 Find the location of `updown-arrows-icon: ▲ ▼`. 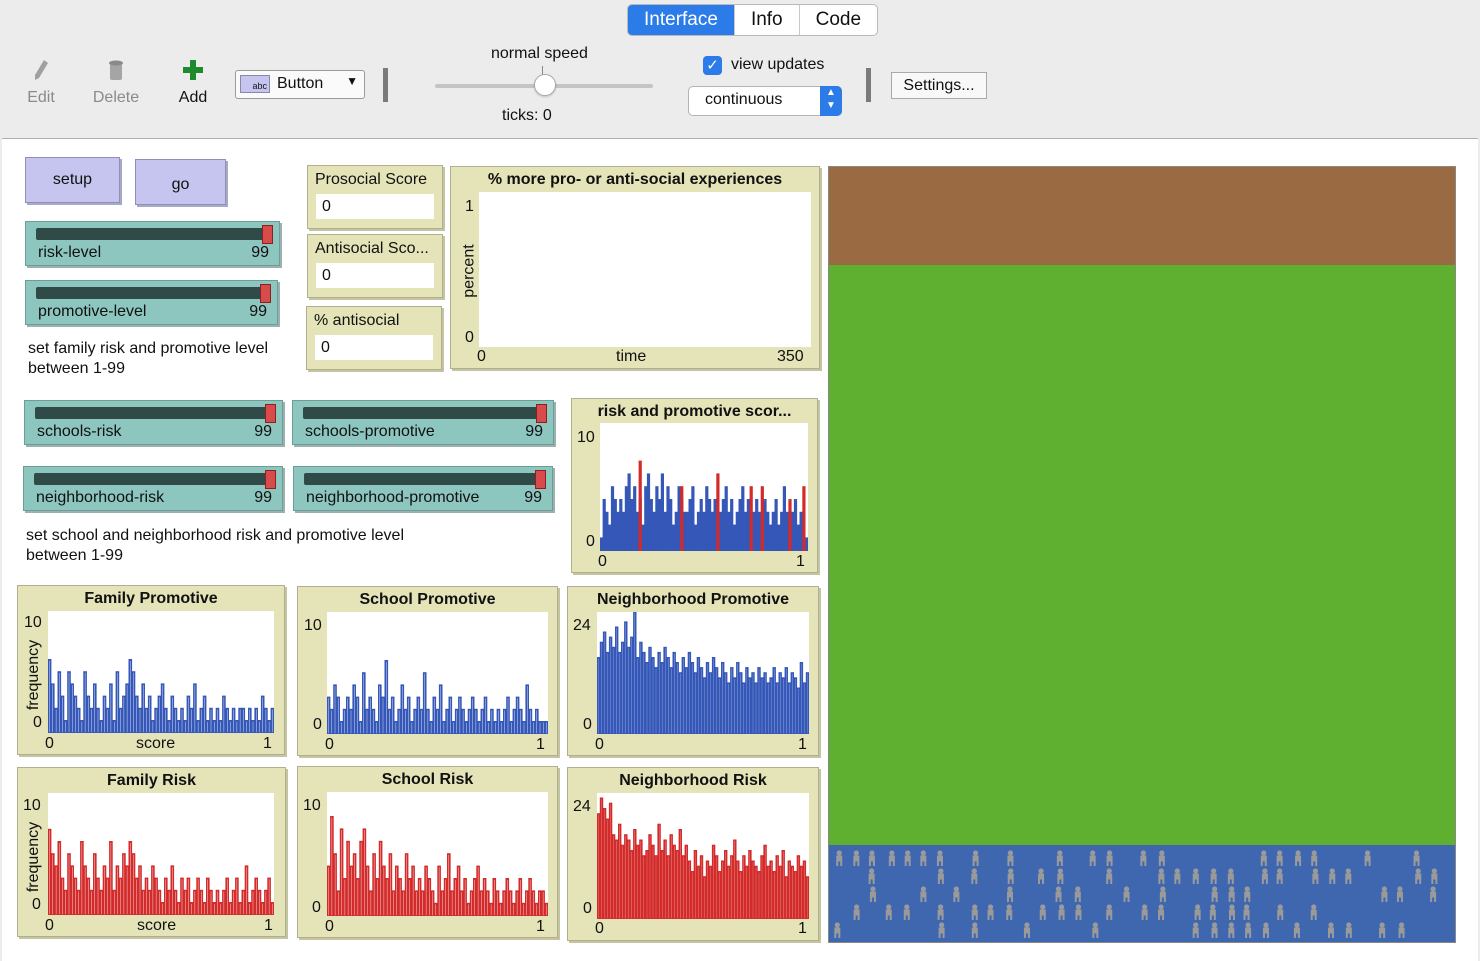

updown-arrows-icon: ▲ ▼ is located at coordinates (831, 101).